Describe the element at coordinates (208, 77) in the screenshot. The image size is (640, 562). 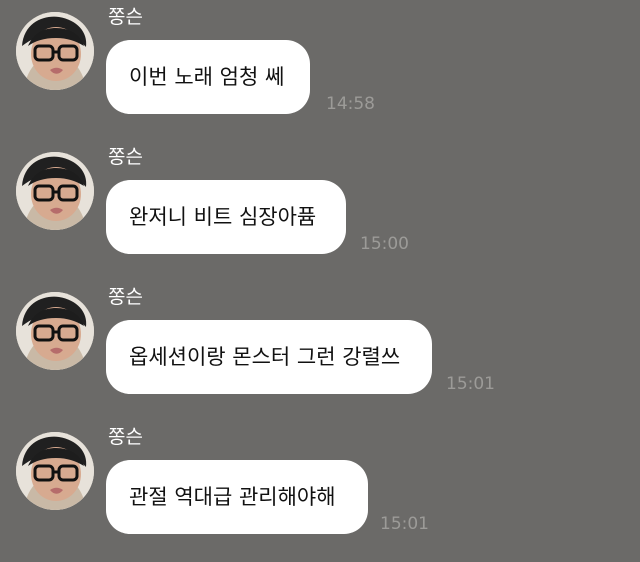
I see `message-bubble: 이번 노래 엄청 쎄` at that location.